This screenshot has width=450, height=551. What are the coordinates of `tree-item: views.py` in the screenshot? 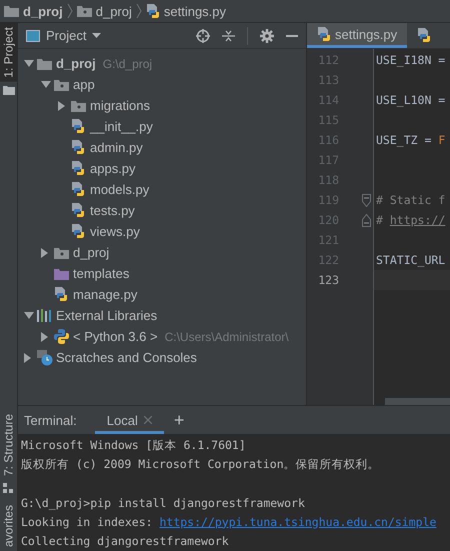 It's located at (115, 231).